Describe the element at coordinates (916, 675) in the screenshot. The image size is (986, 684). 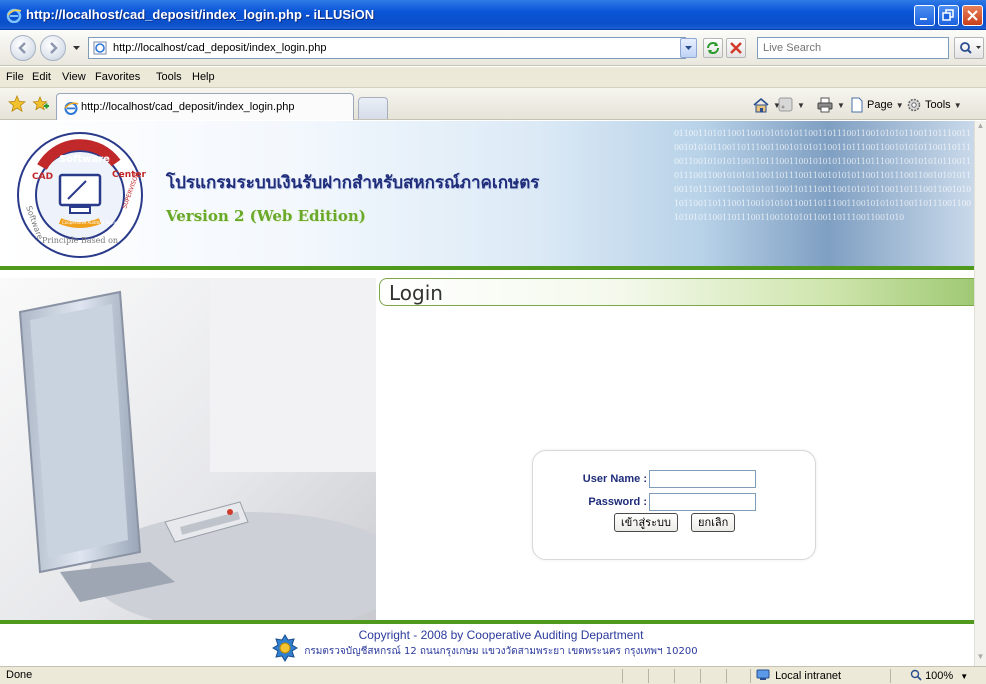
I see `zoom-icon` at that location.